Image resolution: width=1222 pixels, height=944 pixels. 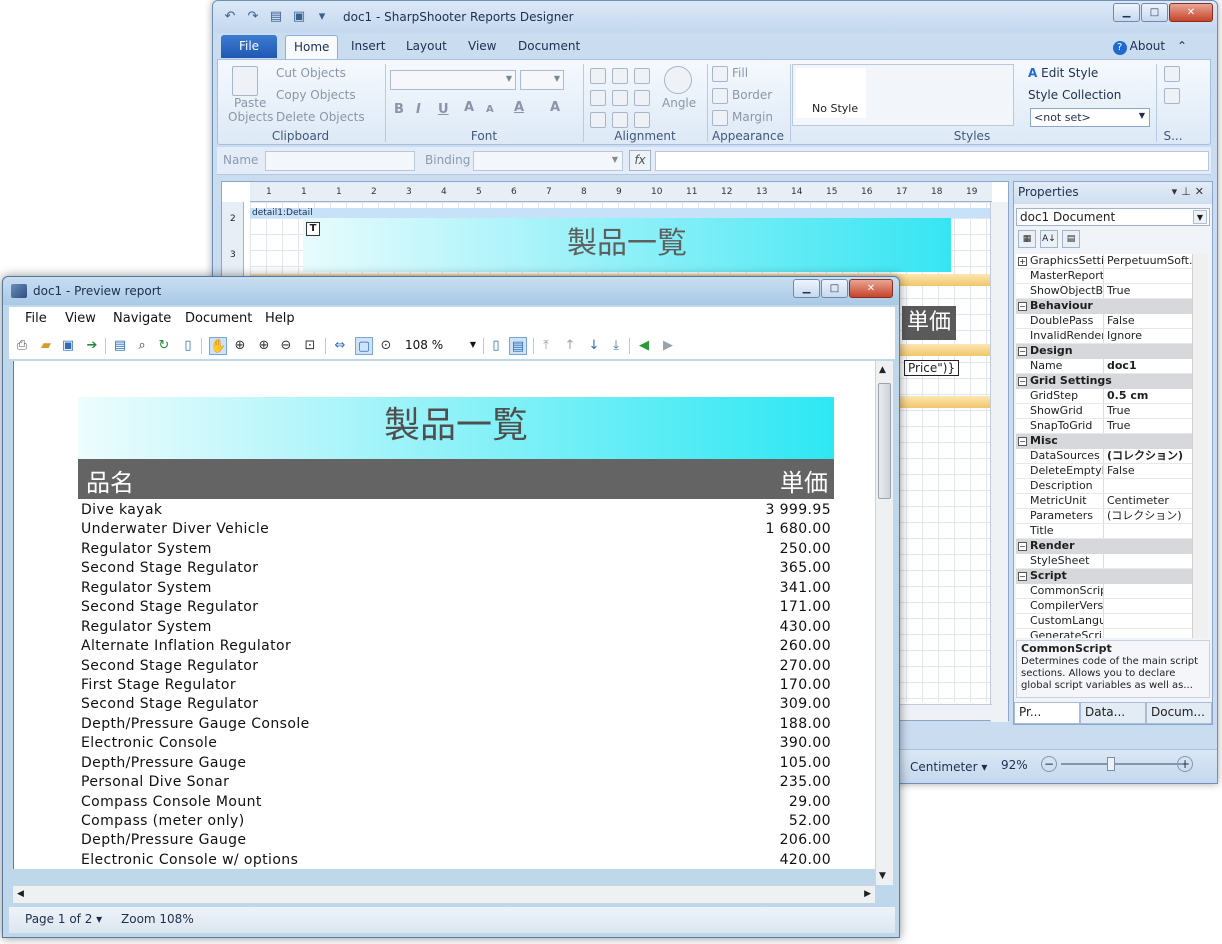 I want to click on align-middle-left-icon, so click(x=598, y=98).